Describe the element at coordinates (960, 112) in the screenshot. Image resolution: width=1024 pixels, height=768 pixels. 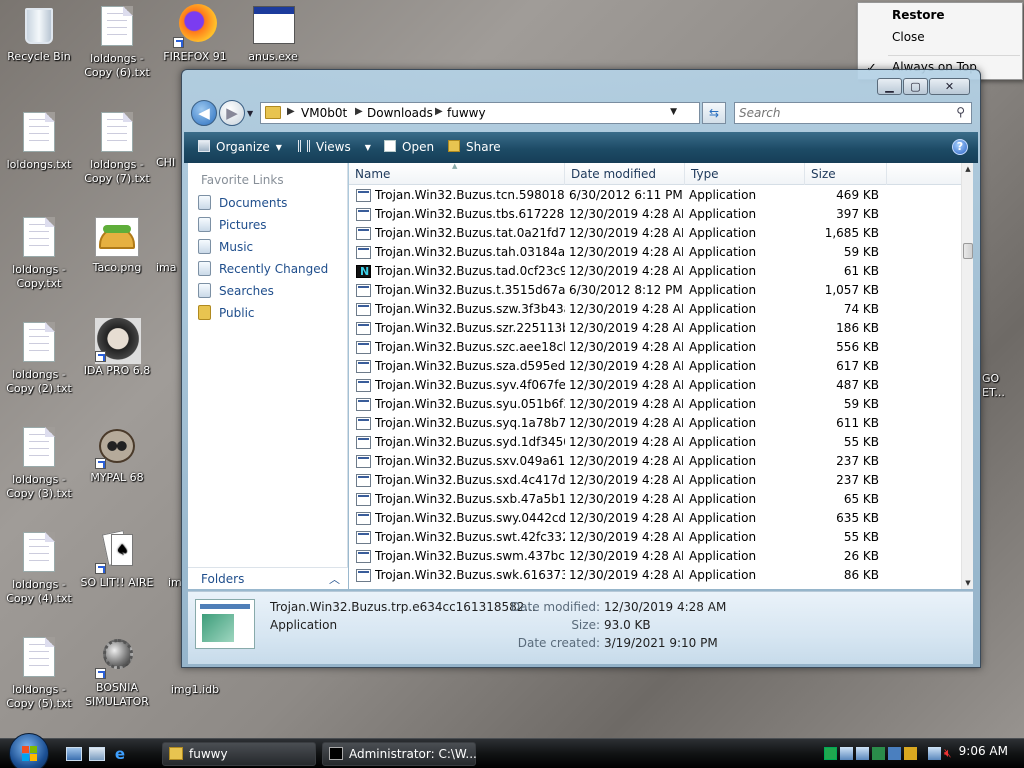
I see `search-icon: ⚲` at that location.